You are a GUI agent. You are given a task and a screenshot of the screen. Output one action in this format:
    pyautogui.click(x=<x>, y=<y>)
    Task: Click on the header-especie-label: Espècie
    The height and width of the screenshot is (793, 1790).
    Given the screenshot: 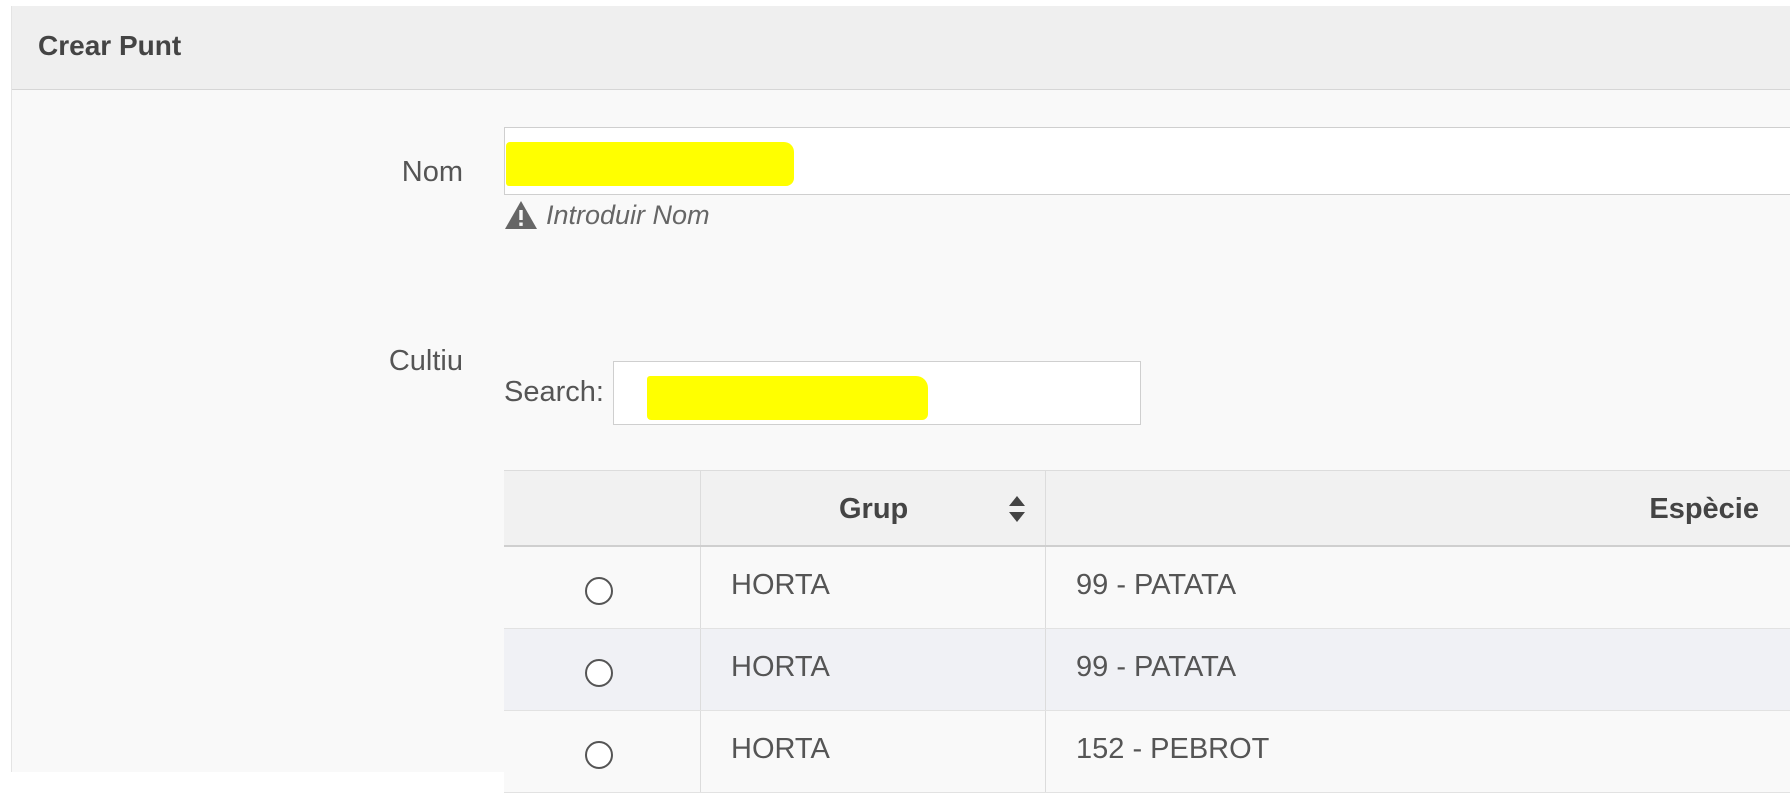 What is the action you would take?
    pyautogui.click(x=1704, y=509)
    